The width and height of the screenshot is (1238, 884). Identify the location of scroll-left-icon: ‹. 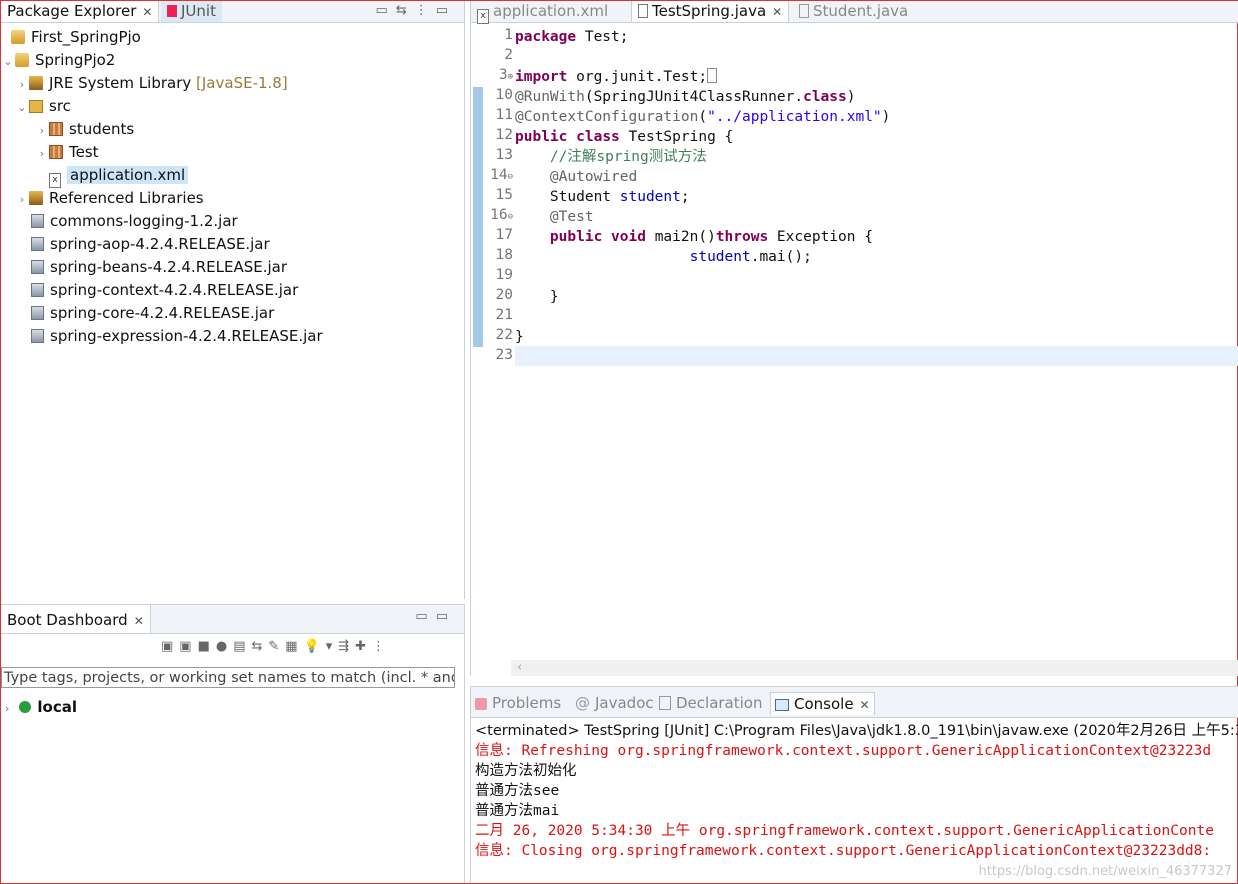
(519, 667).